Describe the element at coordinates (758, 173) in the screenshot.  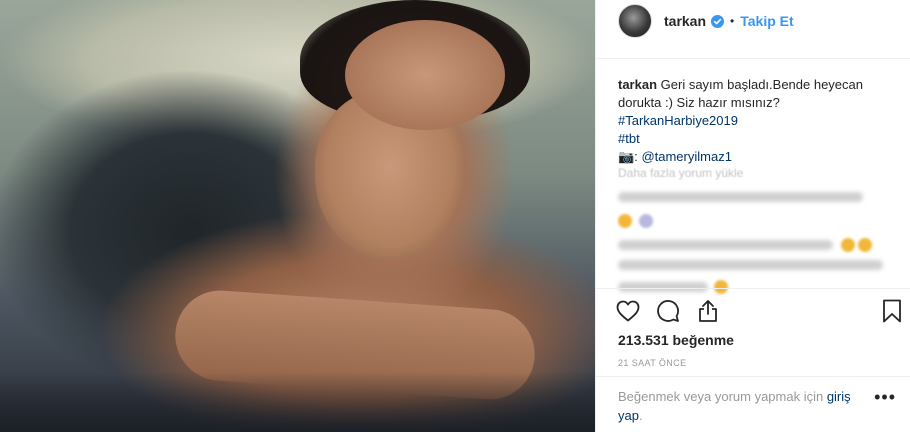
I see `load-more-comments: Daha fazla yorum yükle` at that location.